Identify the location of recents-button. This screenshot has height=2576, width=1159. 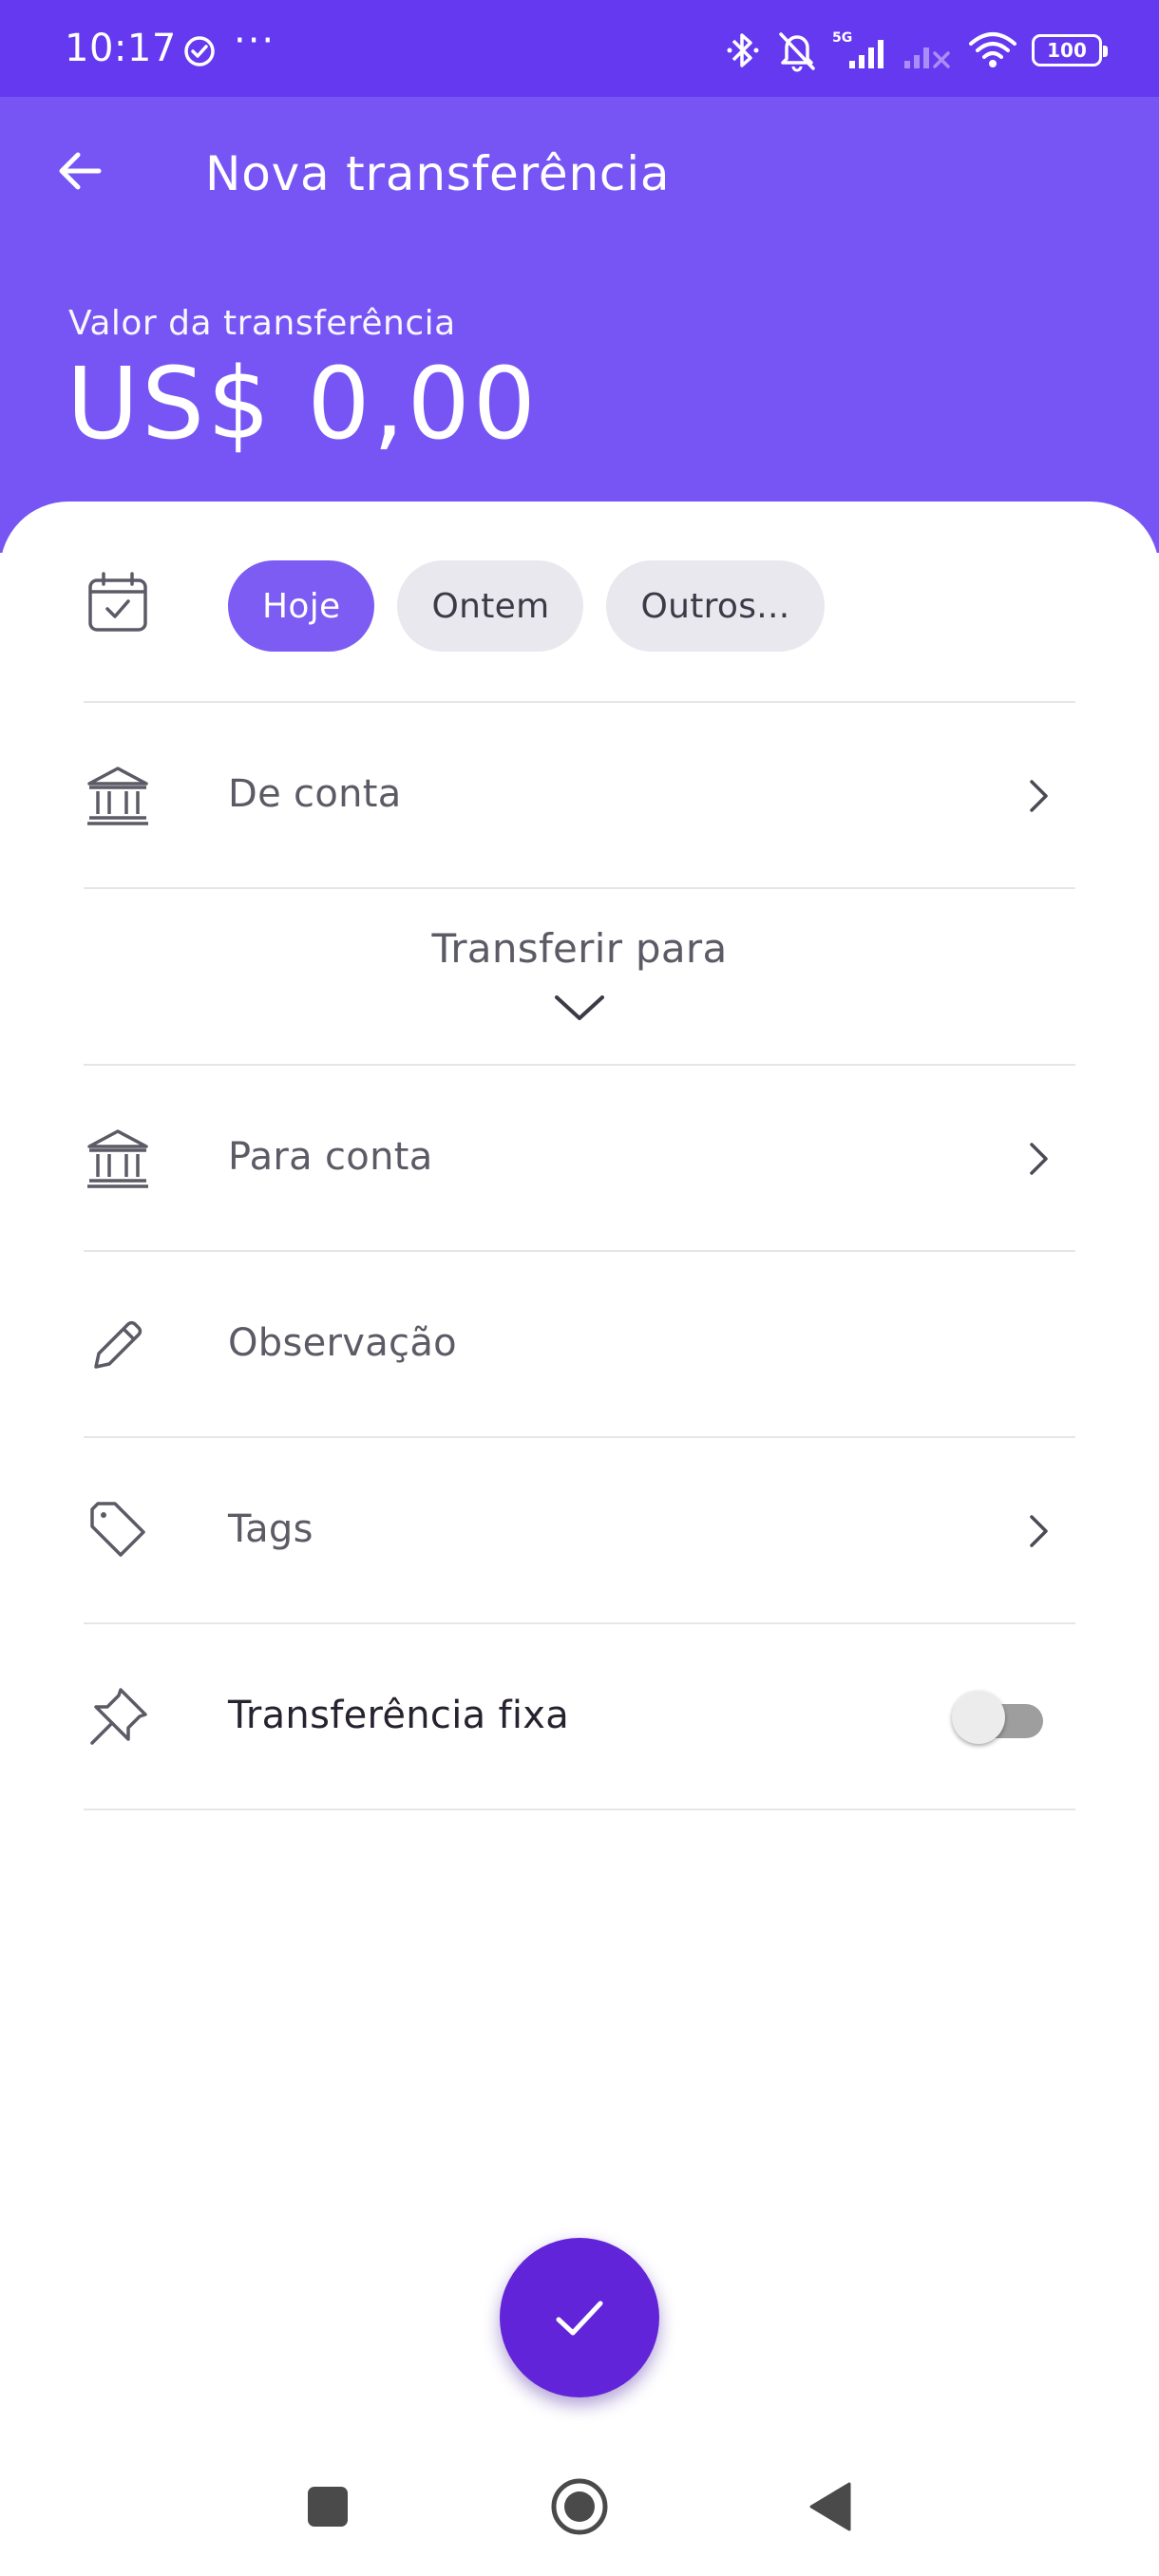
(327, 2506).